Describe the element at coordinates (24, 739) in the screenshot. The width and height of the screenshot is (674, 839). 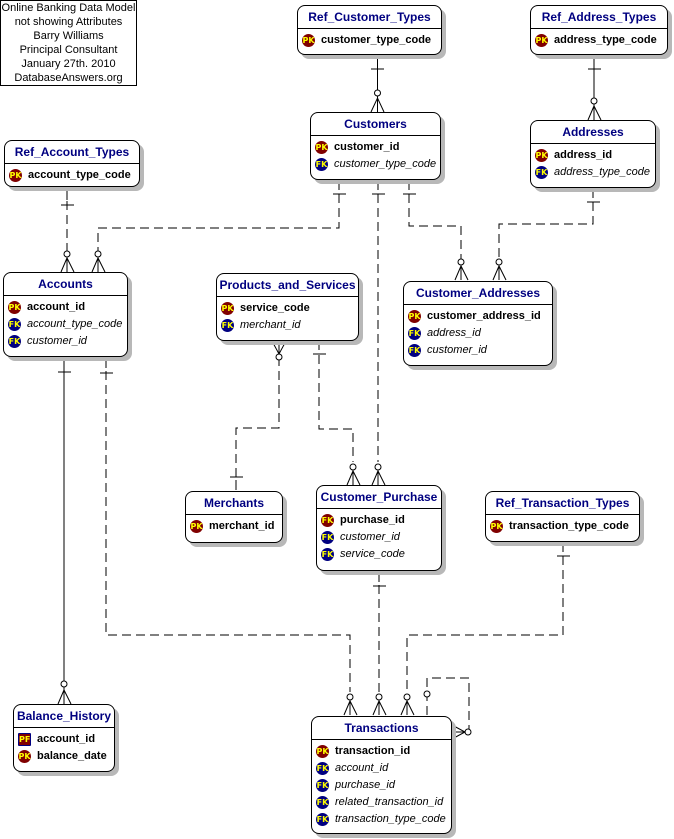
I see `primary-foreign-key-icon: PF` at that location.